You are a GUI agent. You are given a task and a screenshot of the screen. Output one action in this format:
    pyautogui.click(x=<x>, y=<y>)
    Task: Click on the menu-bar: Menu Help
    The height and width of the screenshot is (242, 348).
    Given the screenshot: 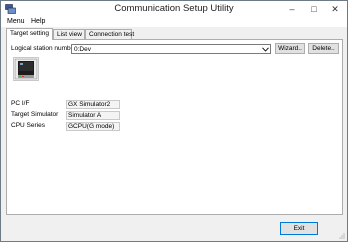 What is the action you would take?
    pyautogui.click(x=174, y=22)
    